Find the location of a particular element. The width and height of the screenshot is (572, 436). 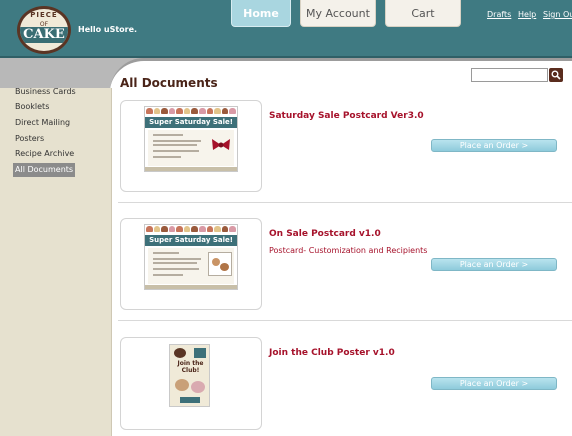

search-icon is located at coordinates (556, 75).